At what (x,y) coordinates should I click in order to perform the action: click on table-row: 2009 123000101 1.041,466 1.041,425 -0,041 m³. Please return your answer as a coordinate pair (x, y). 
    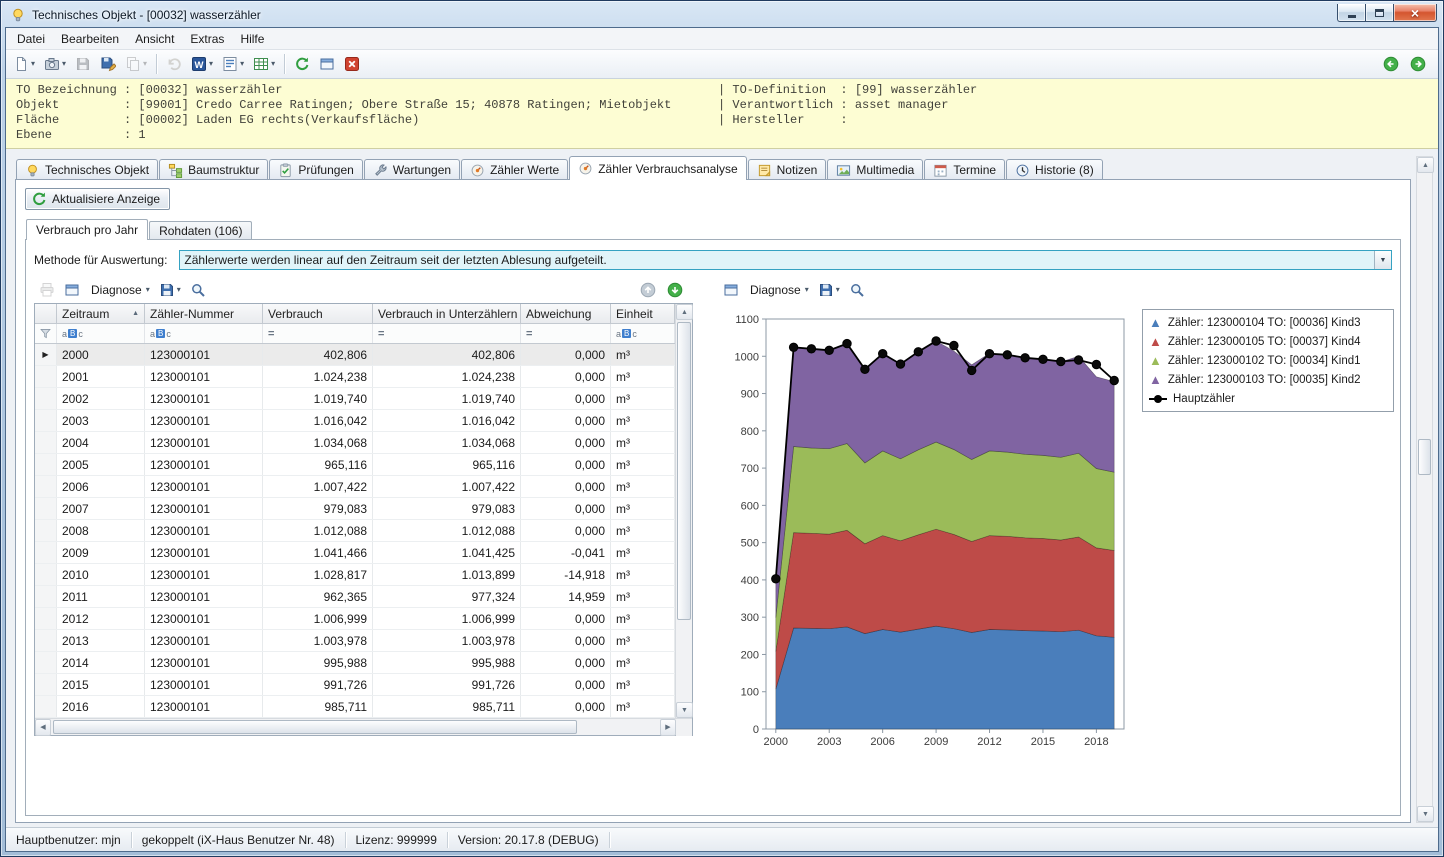
    Looking at the image, I should click on (355, 553).